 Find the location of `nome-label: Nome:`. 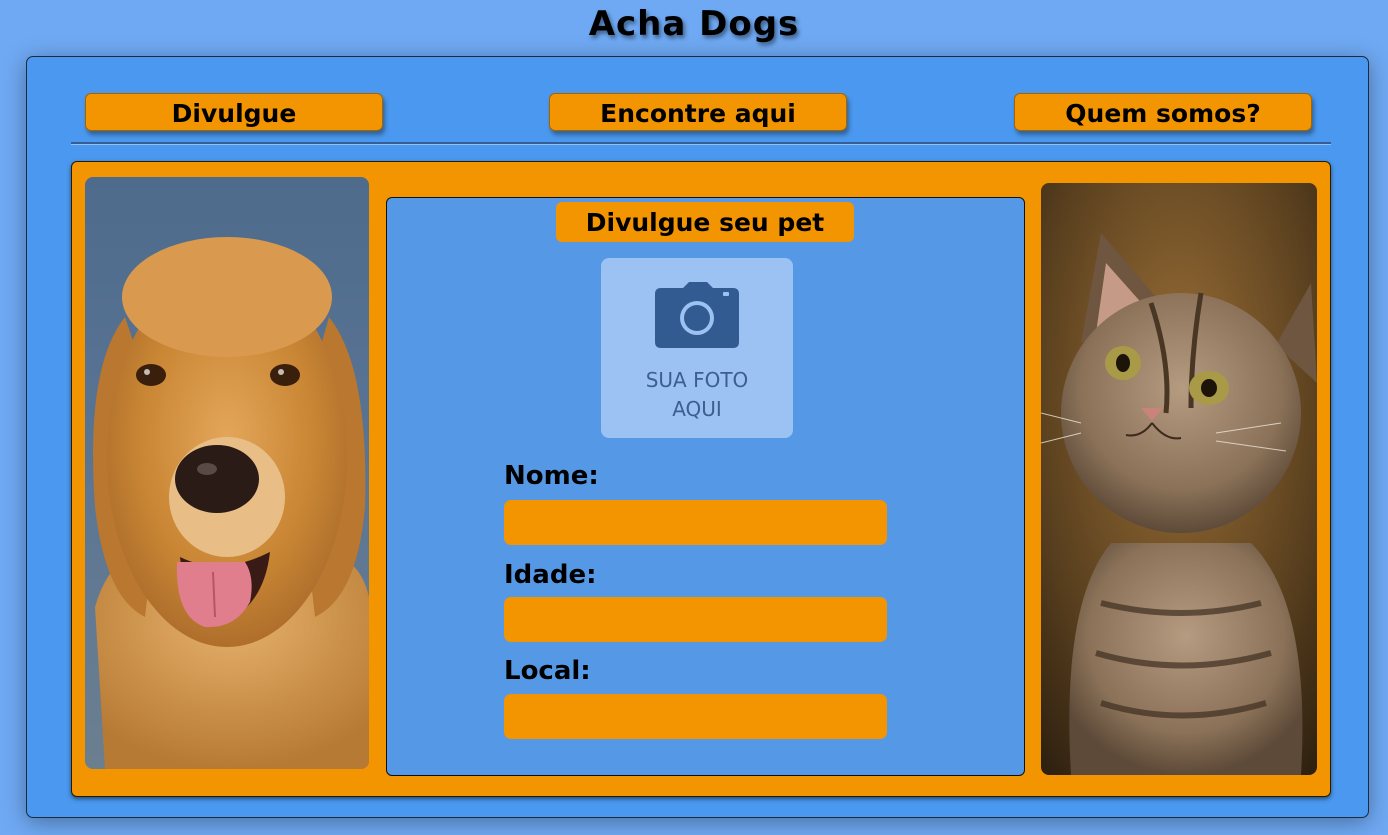

nome-label: Nome: is located at coordinates (551, 476).